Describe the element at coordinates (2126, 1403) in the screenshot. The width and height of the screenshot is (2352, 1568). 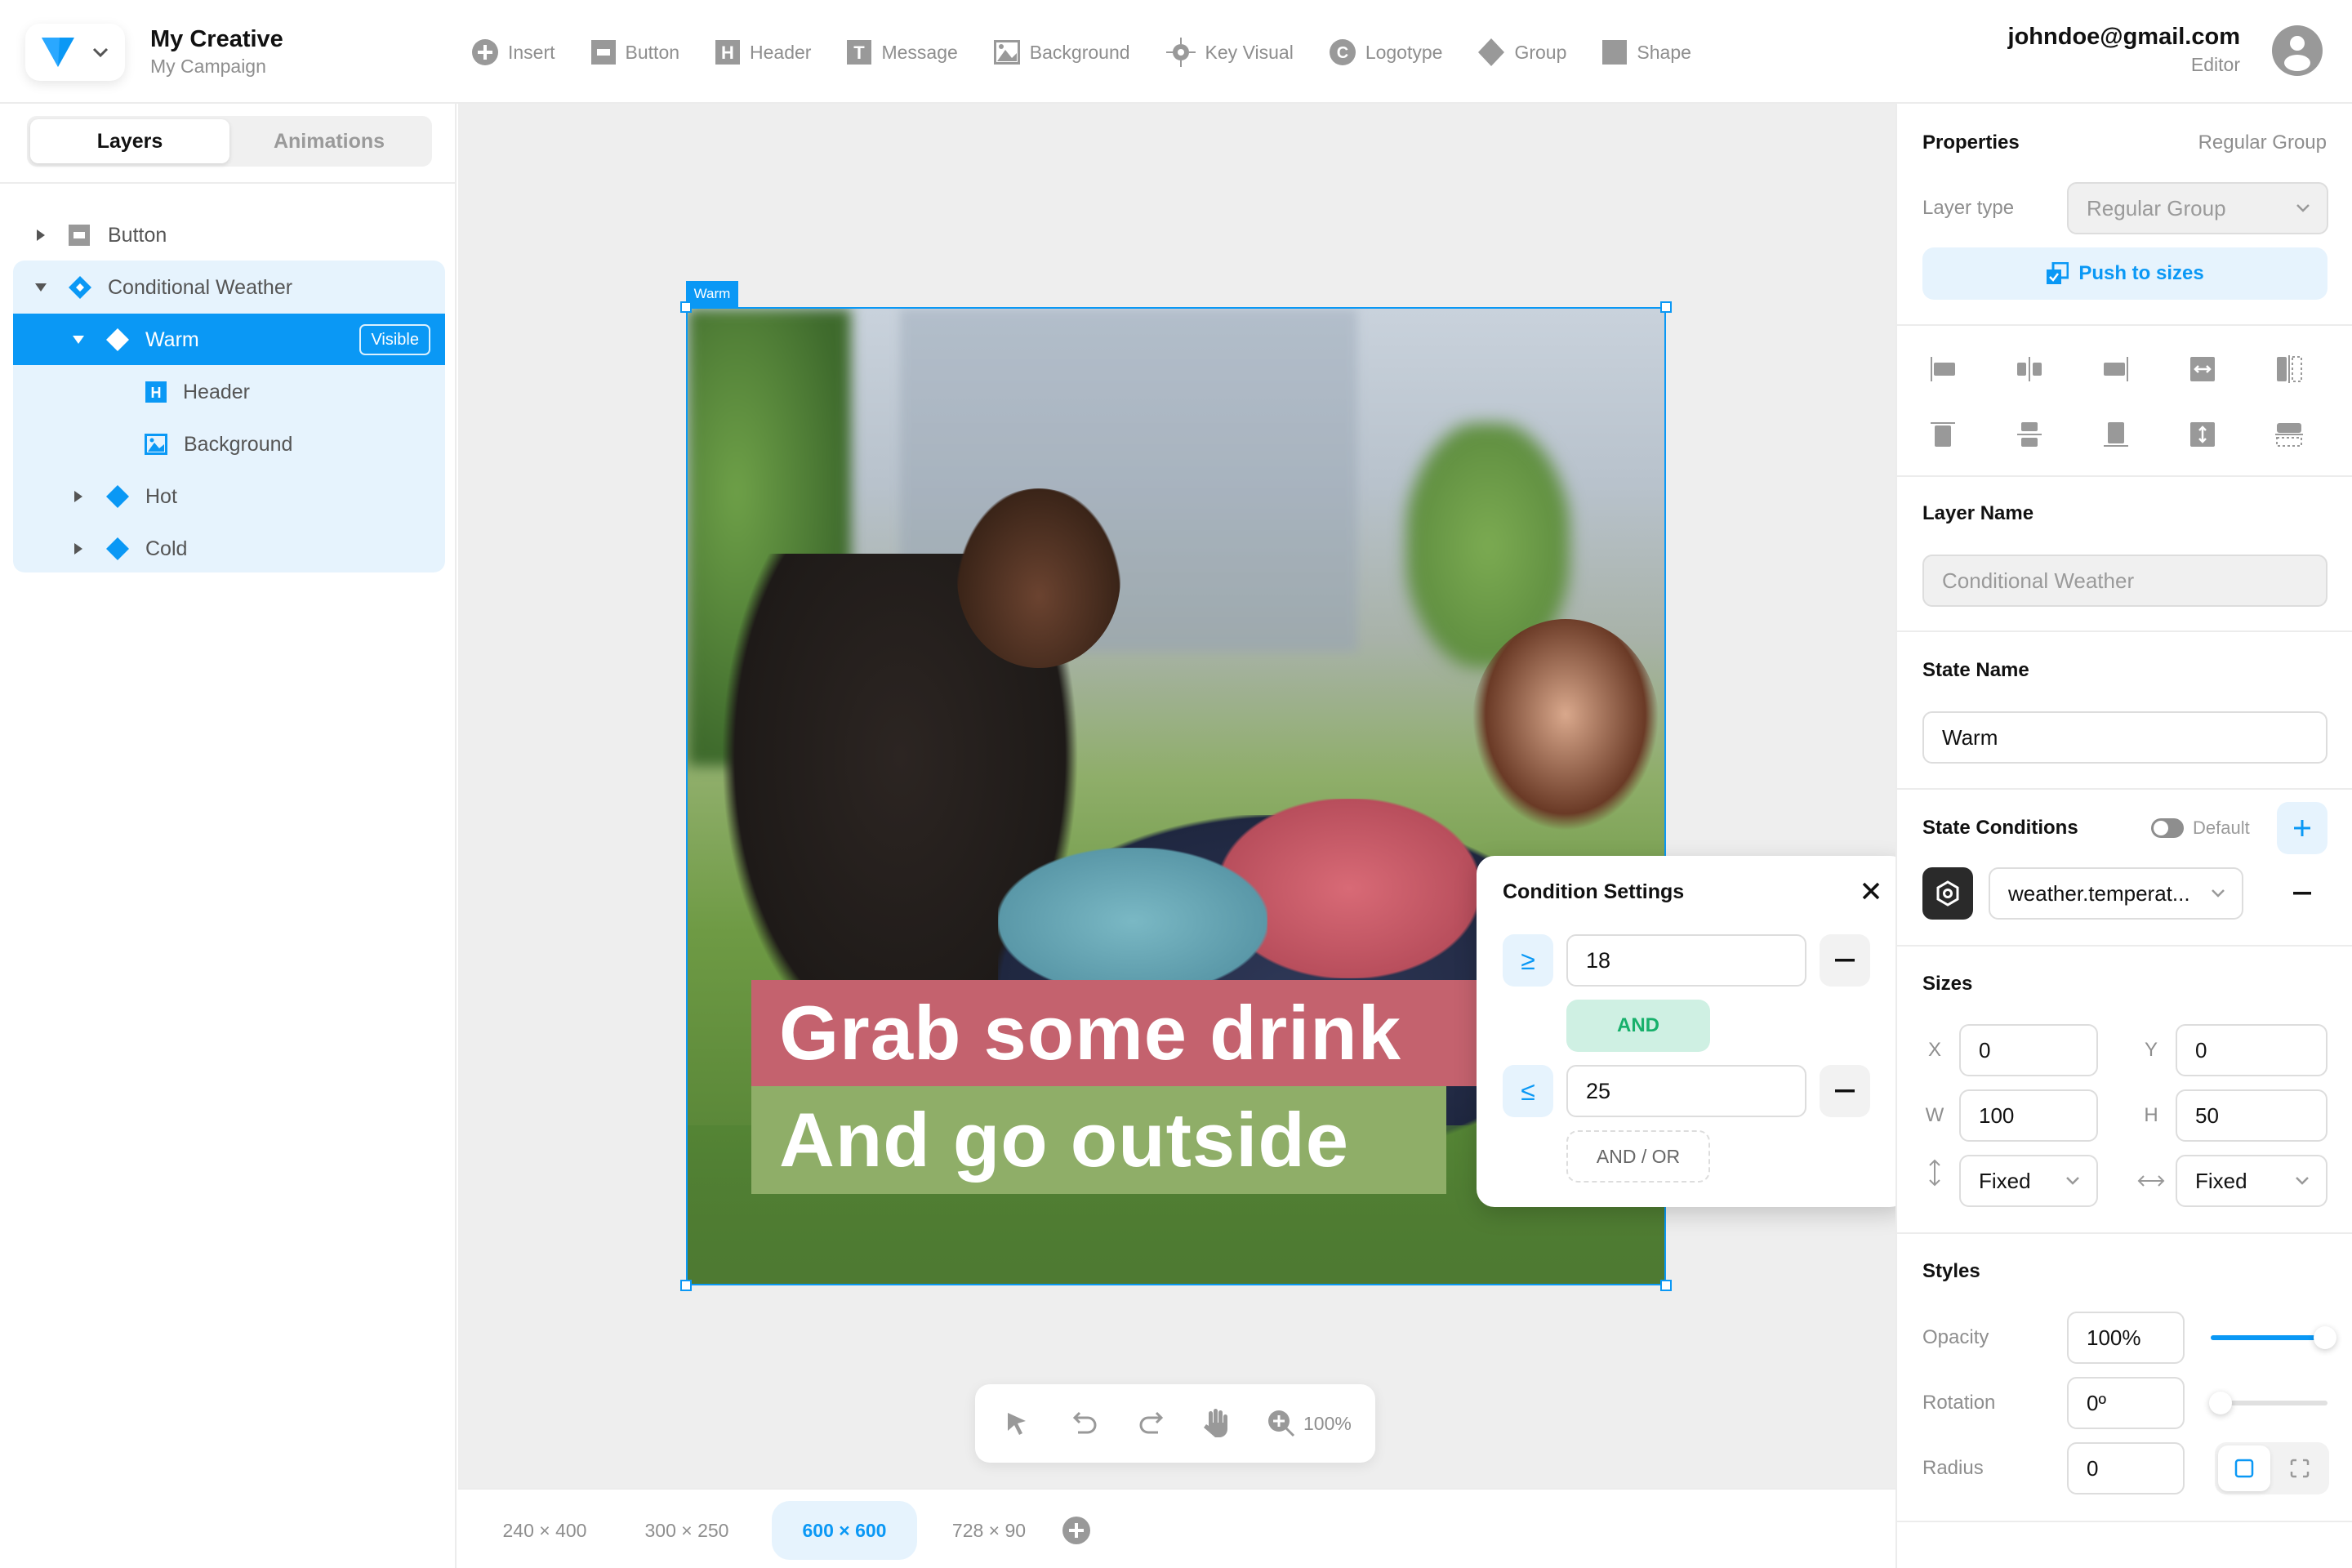
I see `rotation-input: 0º` at that location.